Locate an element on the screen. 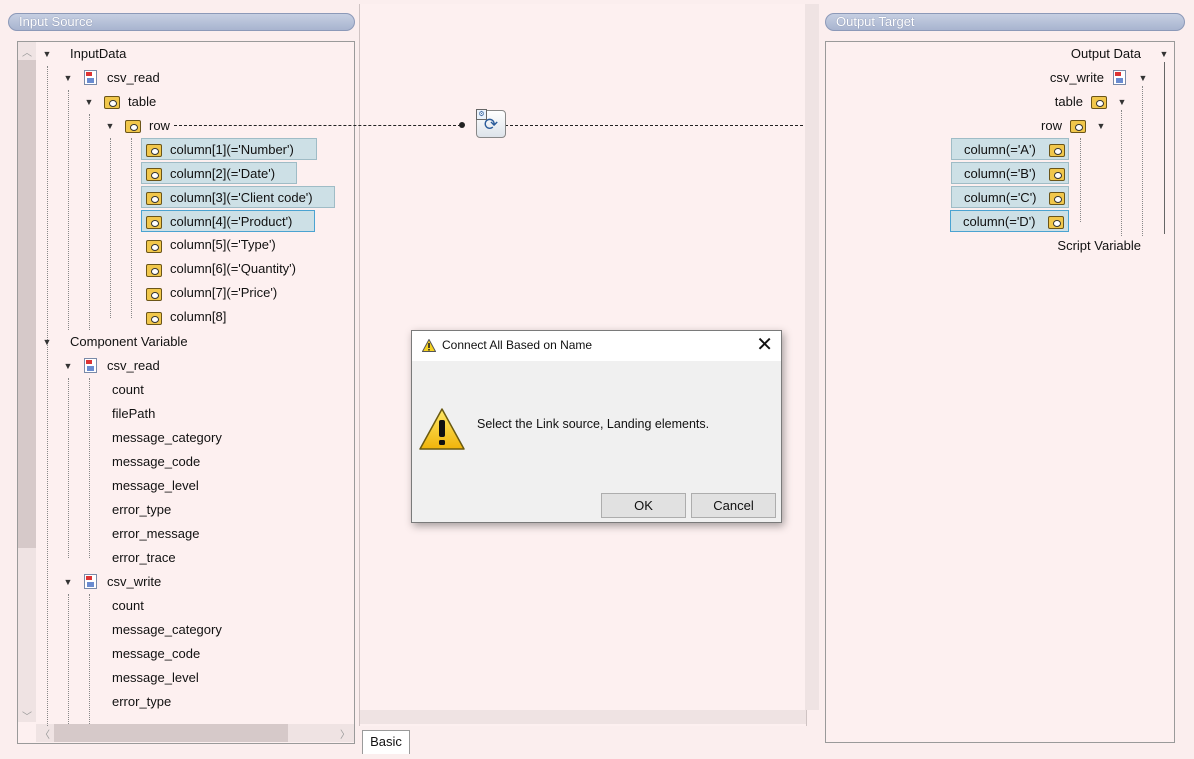  tree-node-inputdata: InputData is located at coordinates (98, 54).